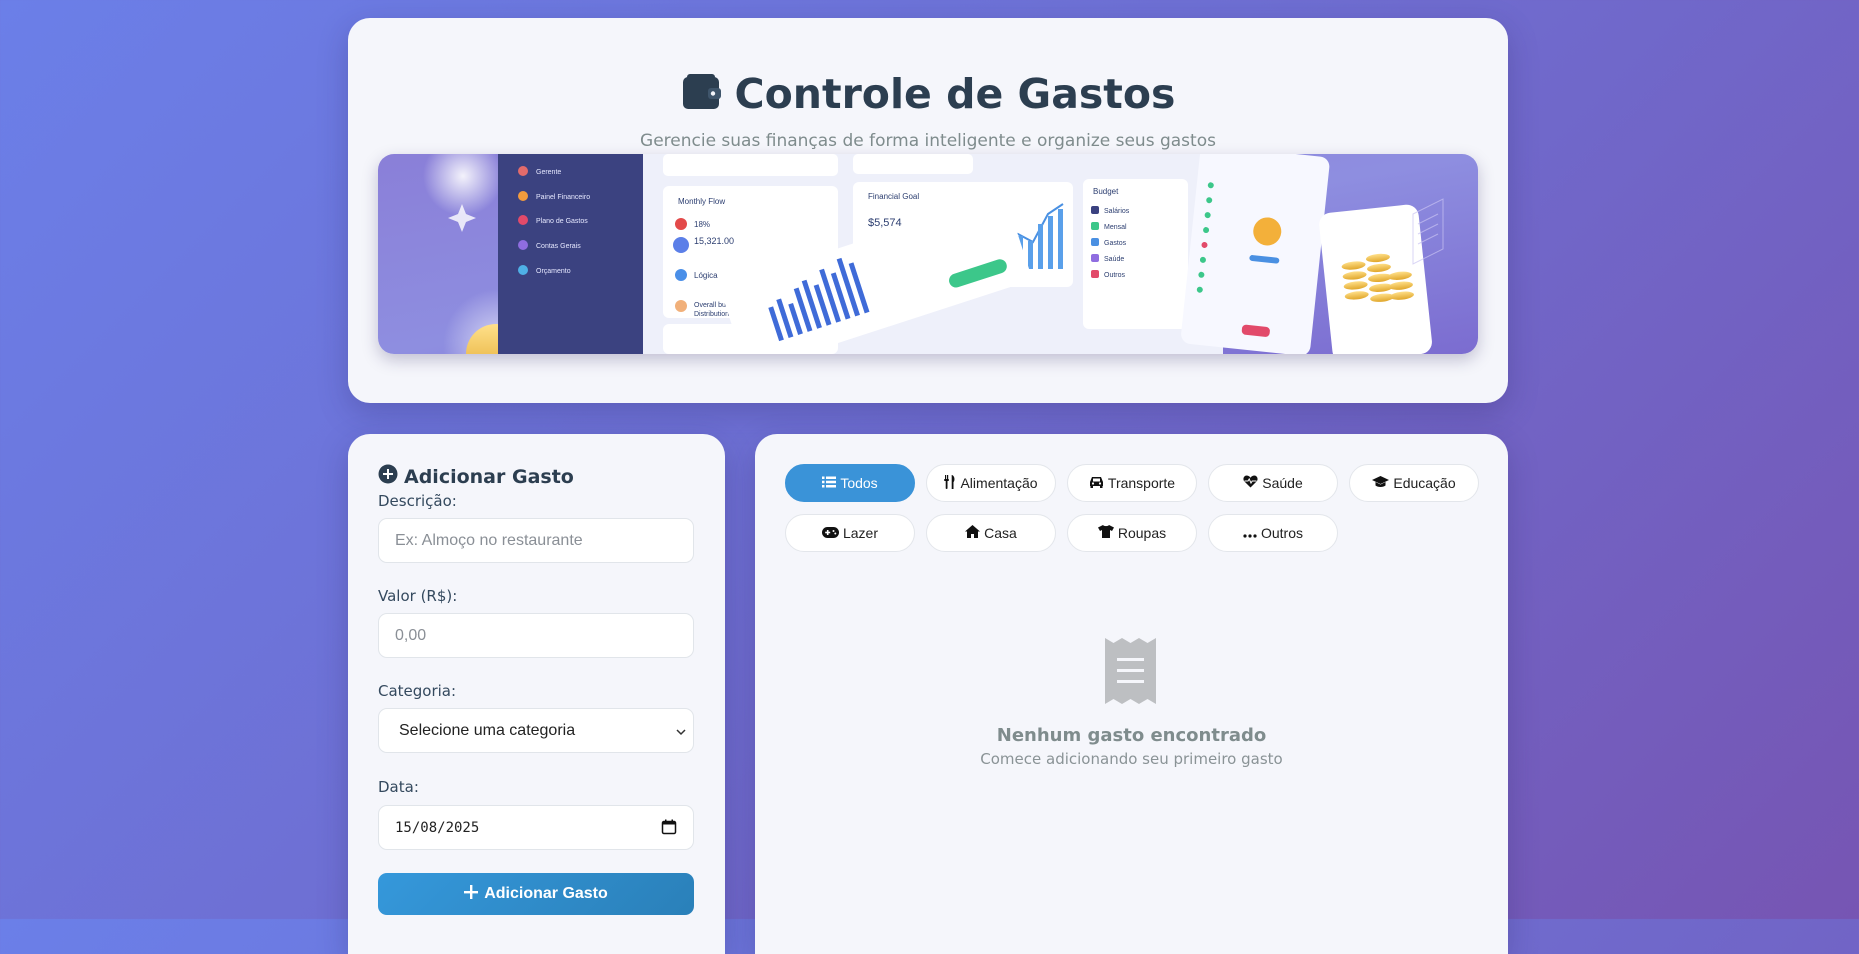 The image size is (1859, 954). I want to click on heart-pulse-icon, so click(1250, 483).